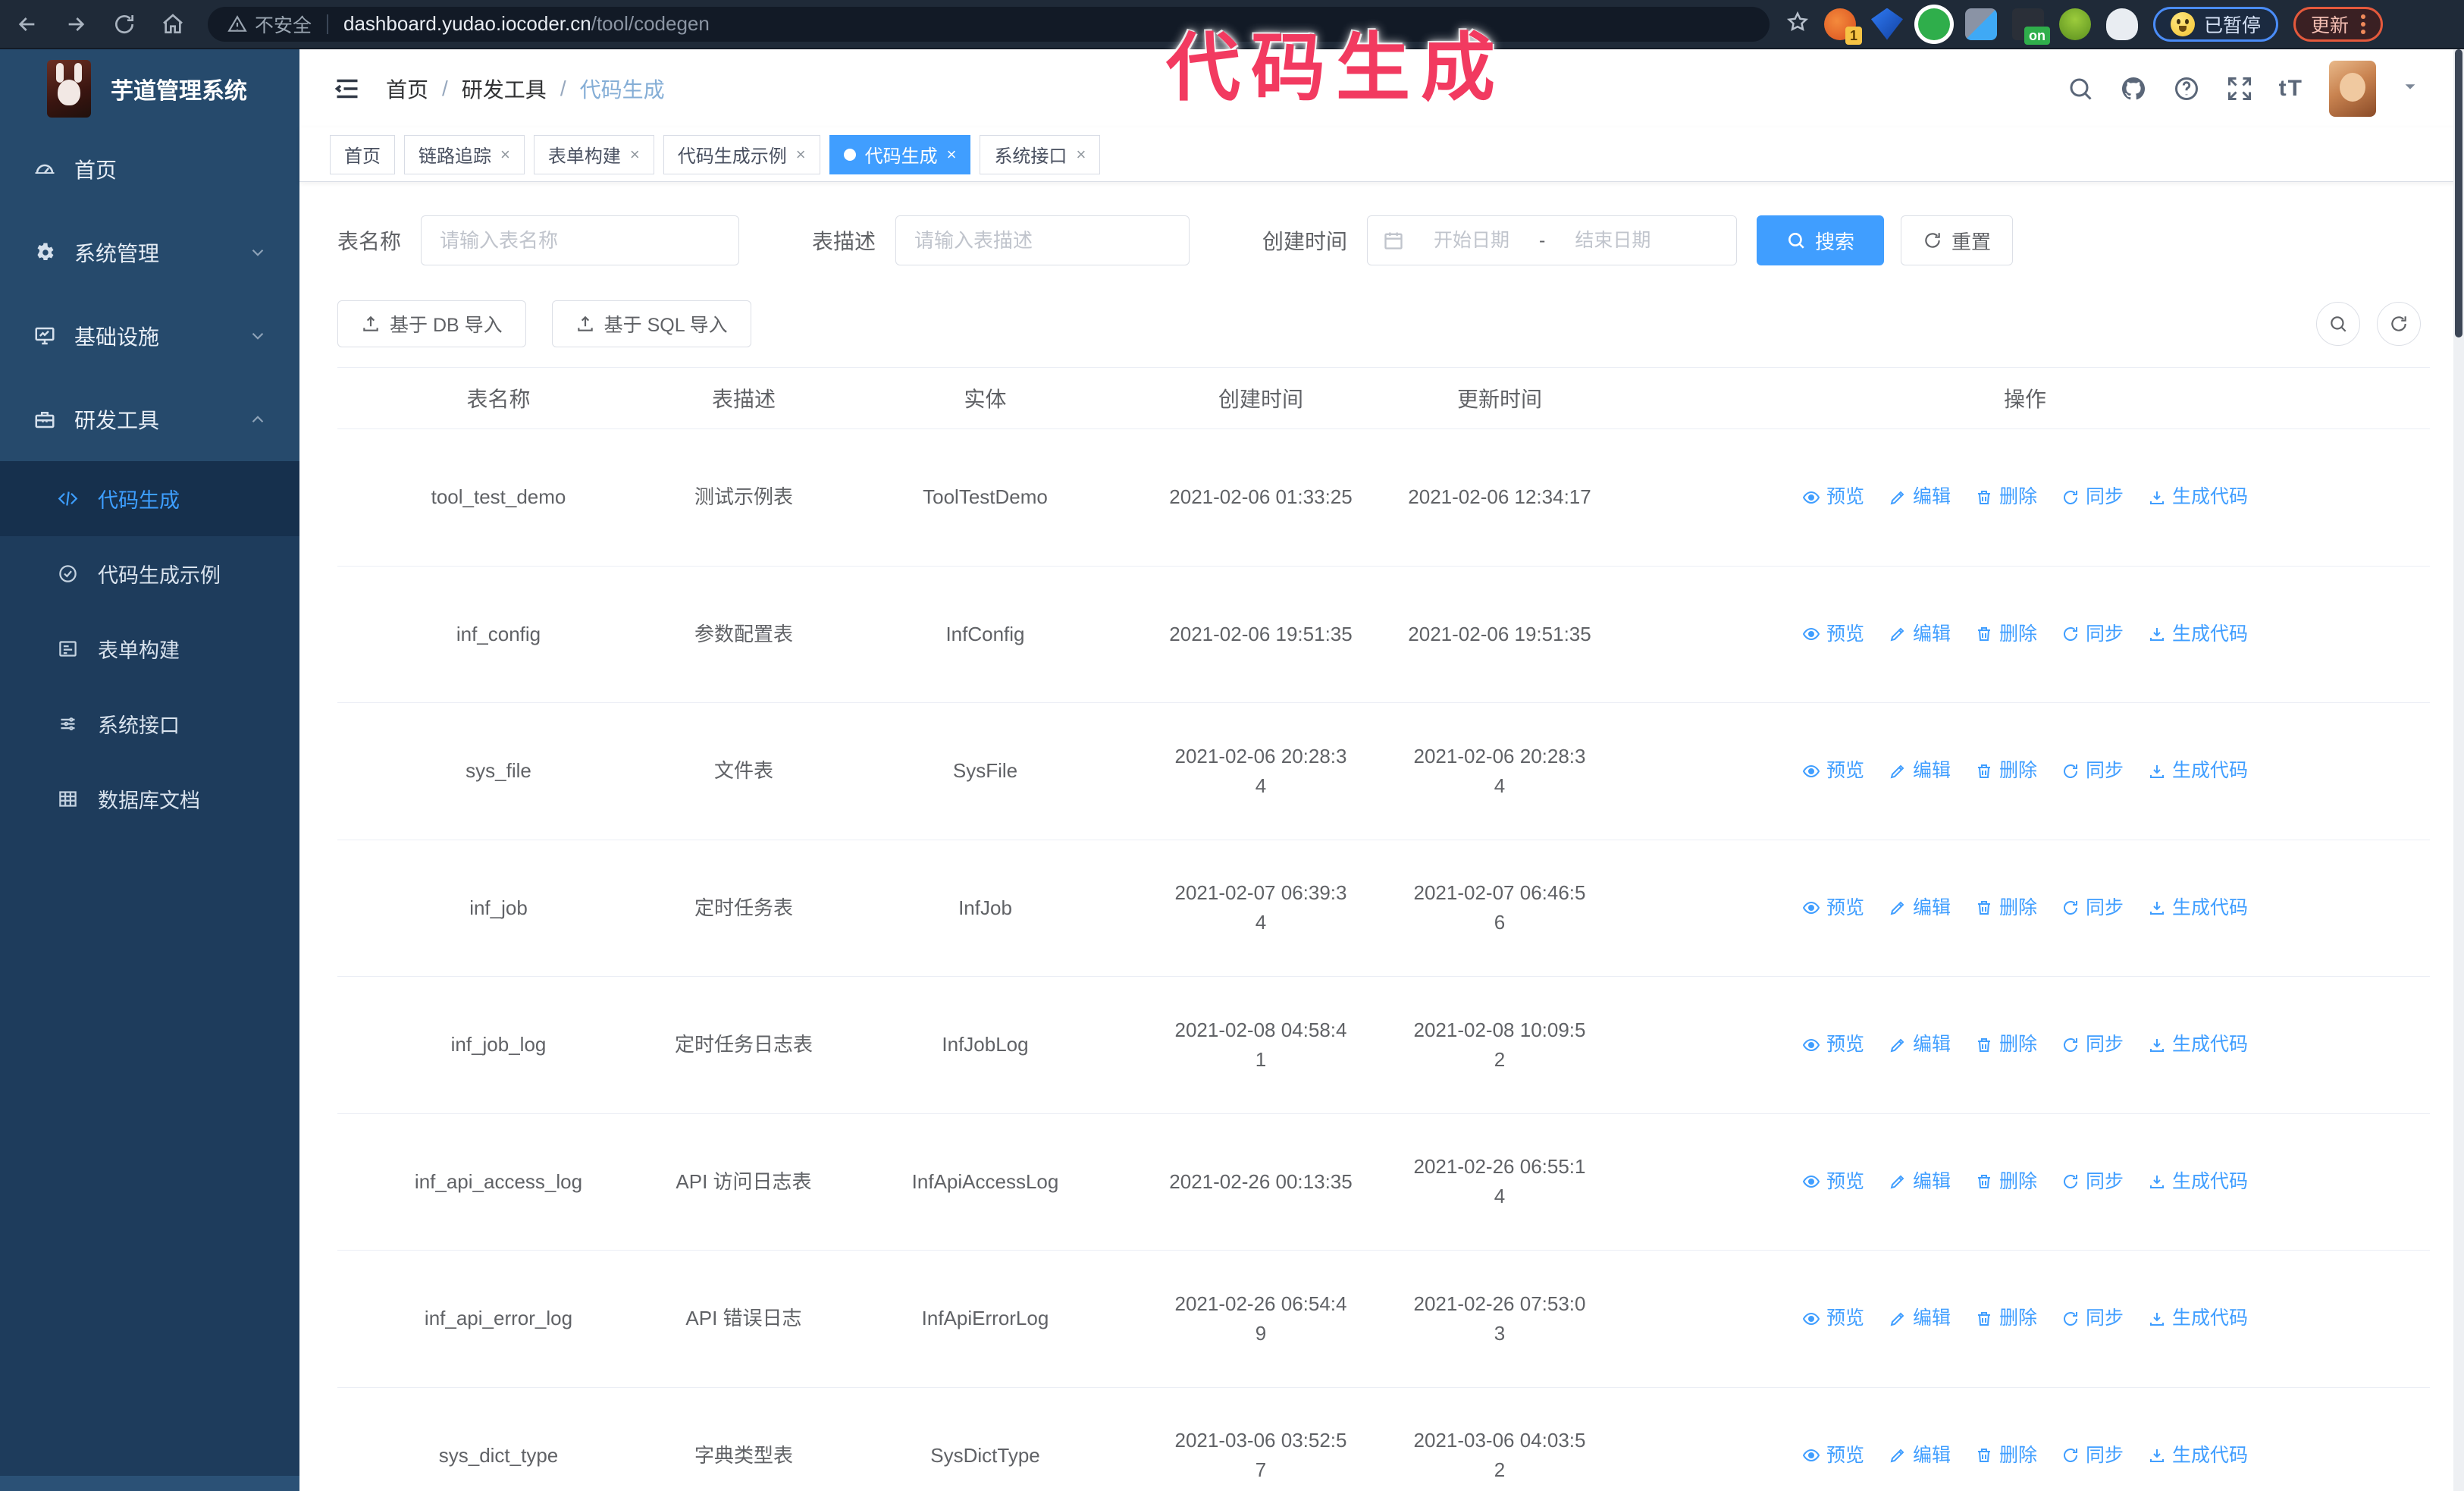  I want to click on browser-home-button, so click(173, 24).